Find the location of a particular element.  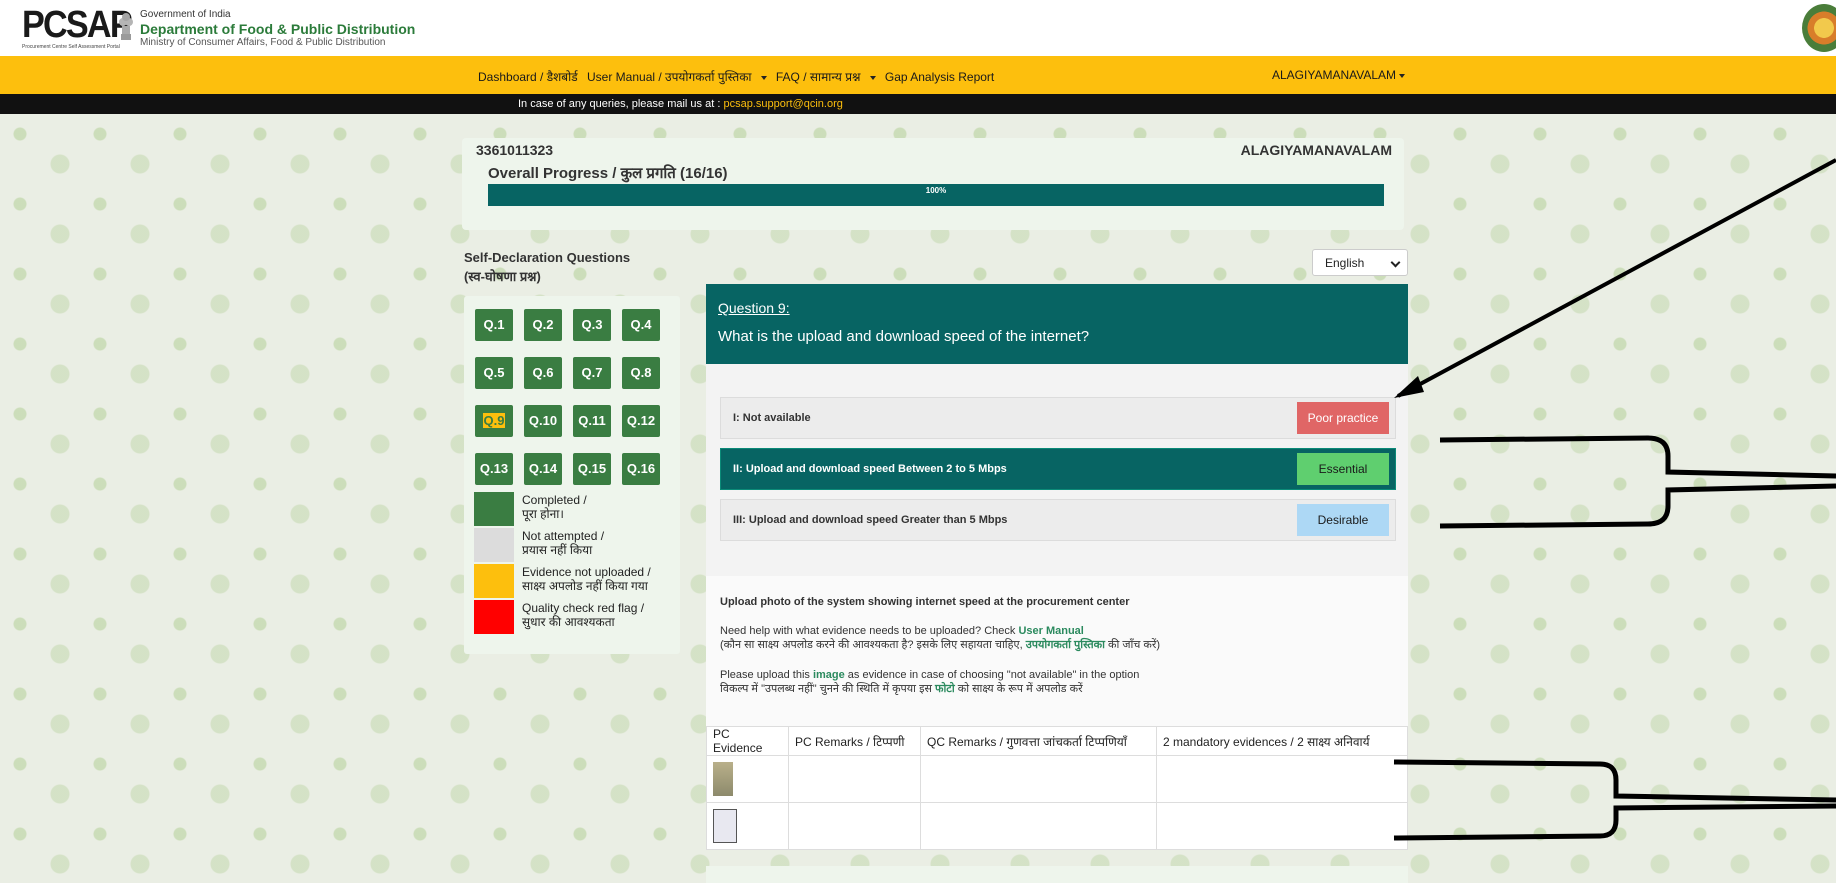

logo-wordmark: PCSAP is located at coordinates (77, 25).